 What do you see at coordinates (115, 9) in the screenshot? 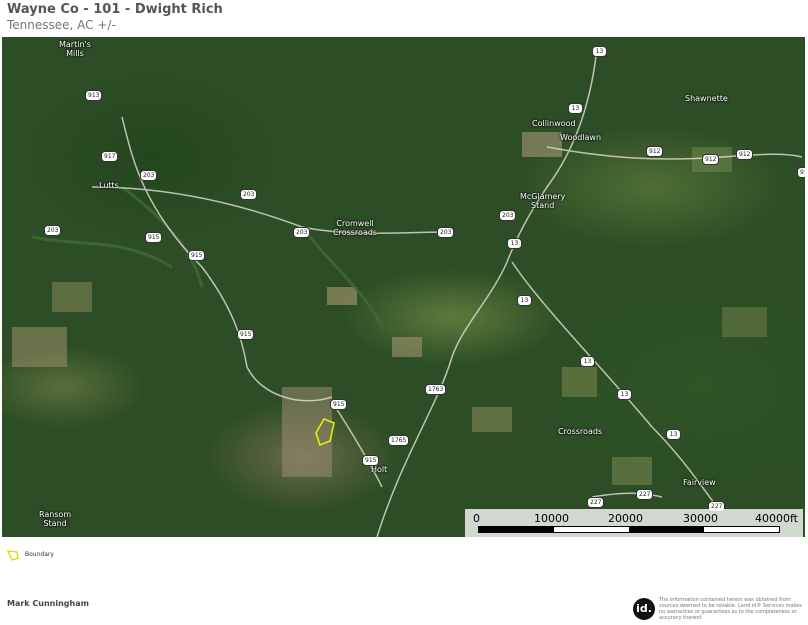
I see `map-title: Wayne Co - 101 - Dwight Rich` at bounding box center [115, 9].